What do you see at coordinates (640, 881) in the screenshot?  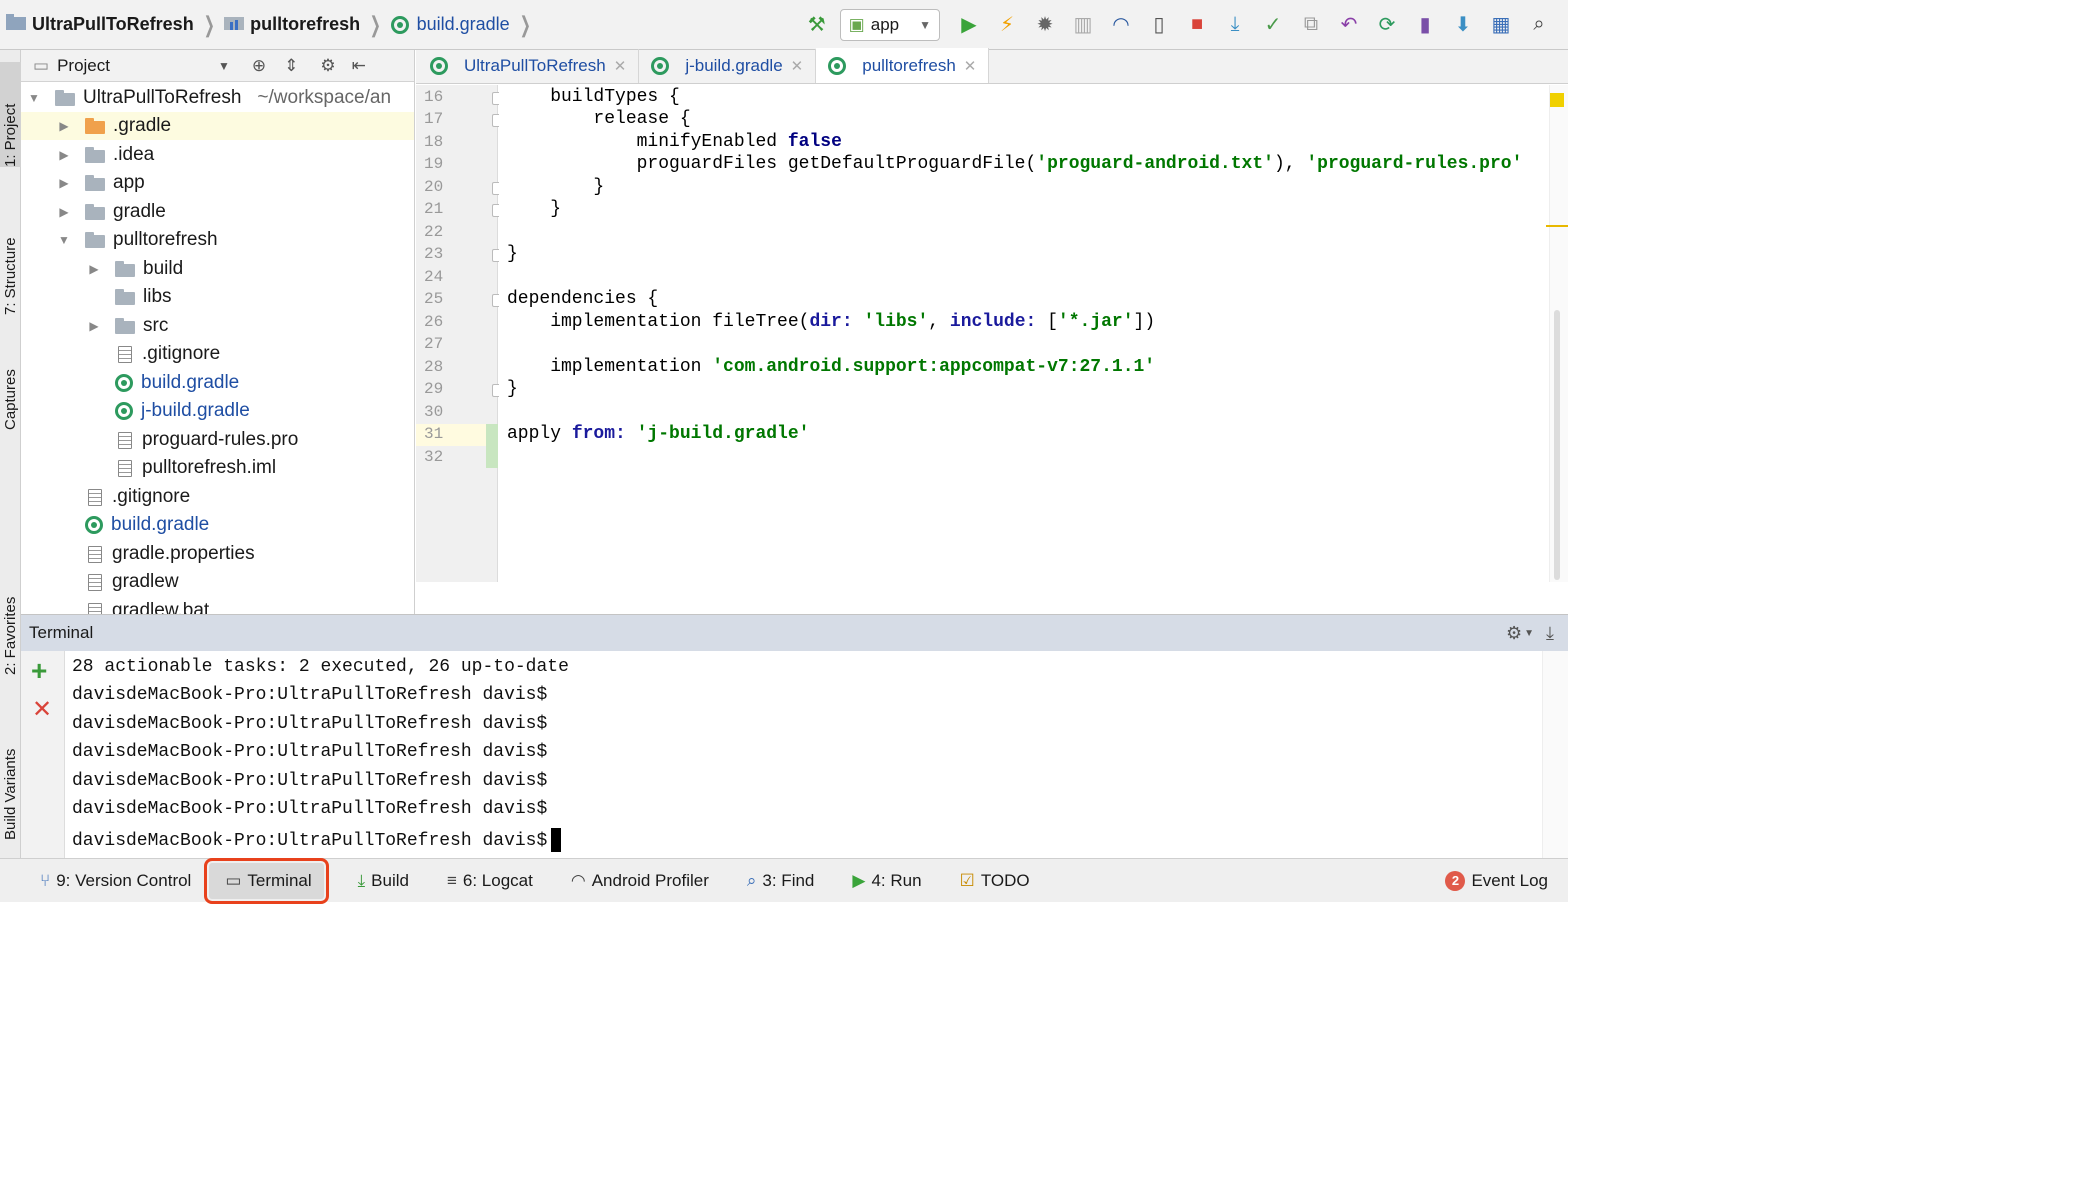 I see `tab-android-profiler: ◠ Android Profiler` at bounding box center [640, 881].